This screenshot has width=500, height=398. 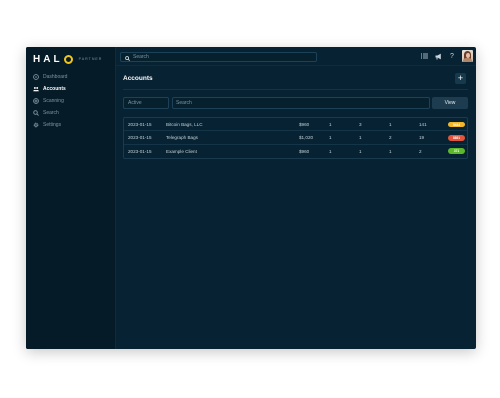 I want to click on page-title: Accounts, so click(x=138, y=78).